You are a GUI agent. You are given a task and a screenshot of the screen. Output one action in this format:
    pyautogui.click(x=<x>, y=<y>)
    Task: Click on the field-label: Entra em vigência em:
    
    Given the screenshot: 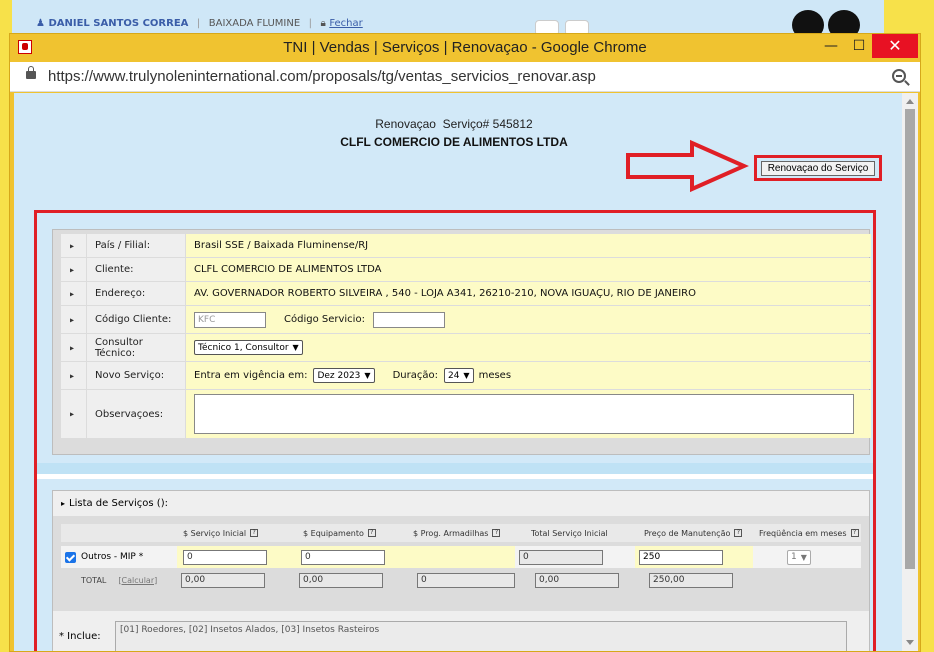 What is the action you would take?
    pyautogui.click(x=251, y=375)
    